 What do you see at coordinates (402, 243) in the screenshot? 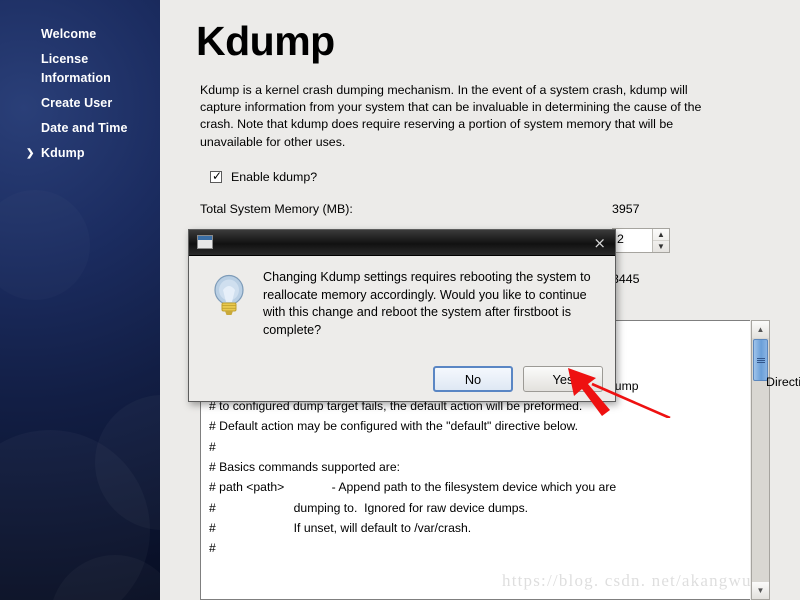
I see `dialog-titlebar: ×` at bounding box center [402, 243].